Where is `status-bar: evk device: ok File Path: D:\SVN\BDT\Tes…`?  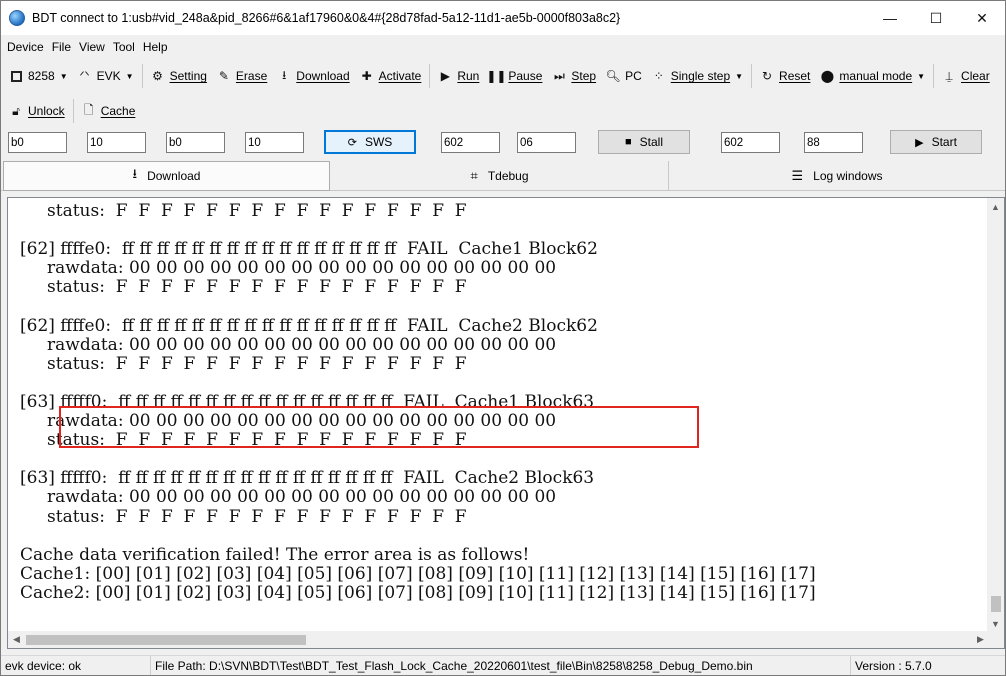
status-bar: evk device: ok File Path: D:\SVN\BDT\Tes… is located at coordinates (503, 665).